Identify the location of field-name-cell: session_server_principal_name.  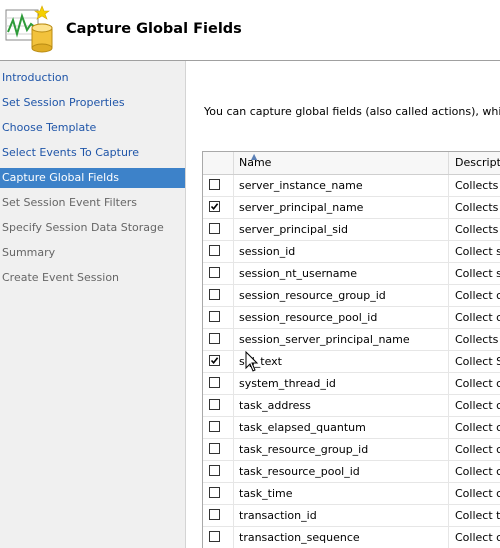
(341, 339).